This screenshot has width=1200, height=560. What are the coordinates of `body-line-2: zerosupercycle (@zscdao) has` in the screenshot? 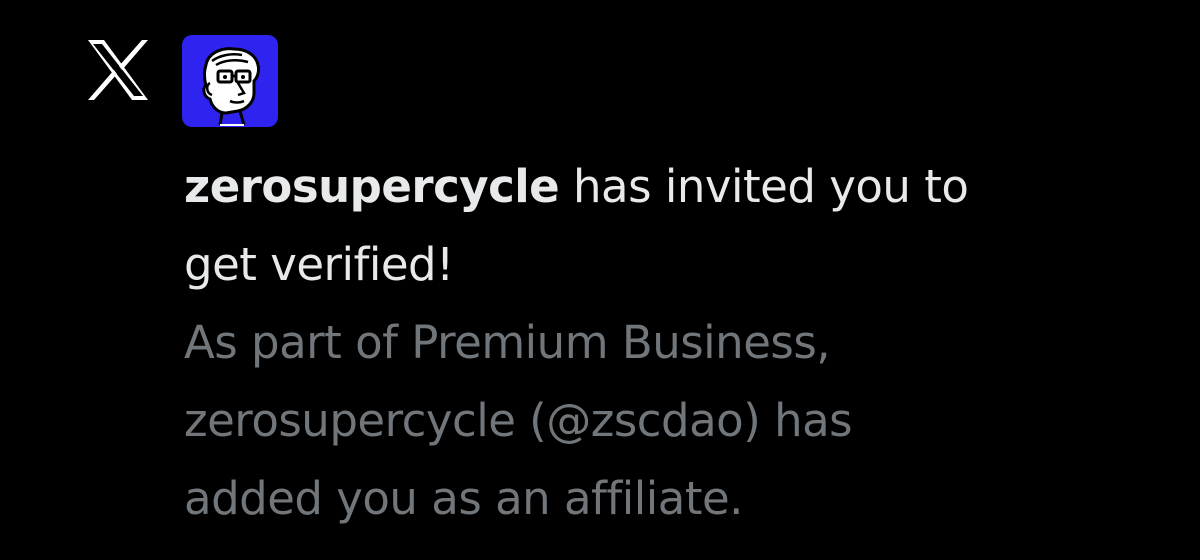 It's located at (518, 420).